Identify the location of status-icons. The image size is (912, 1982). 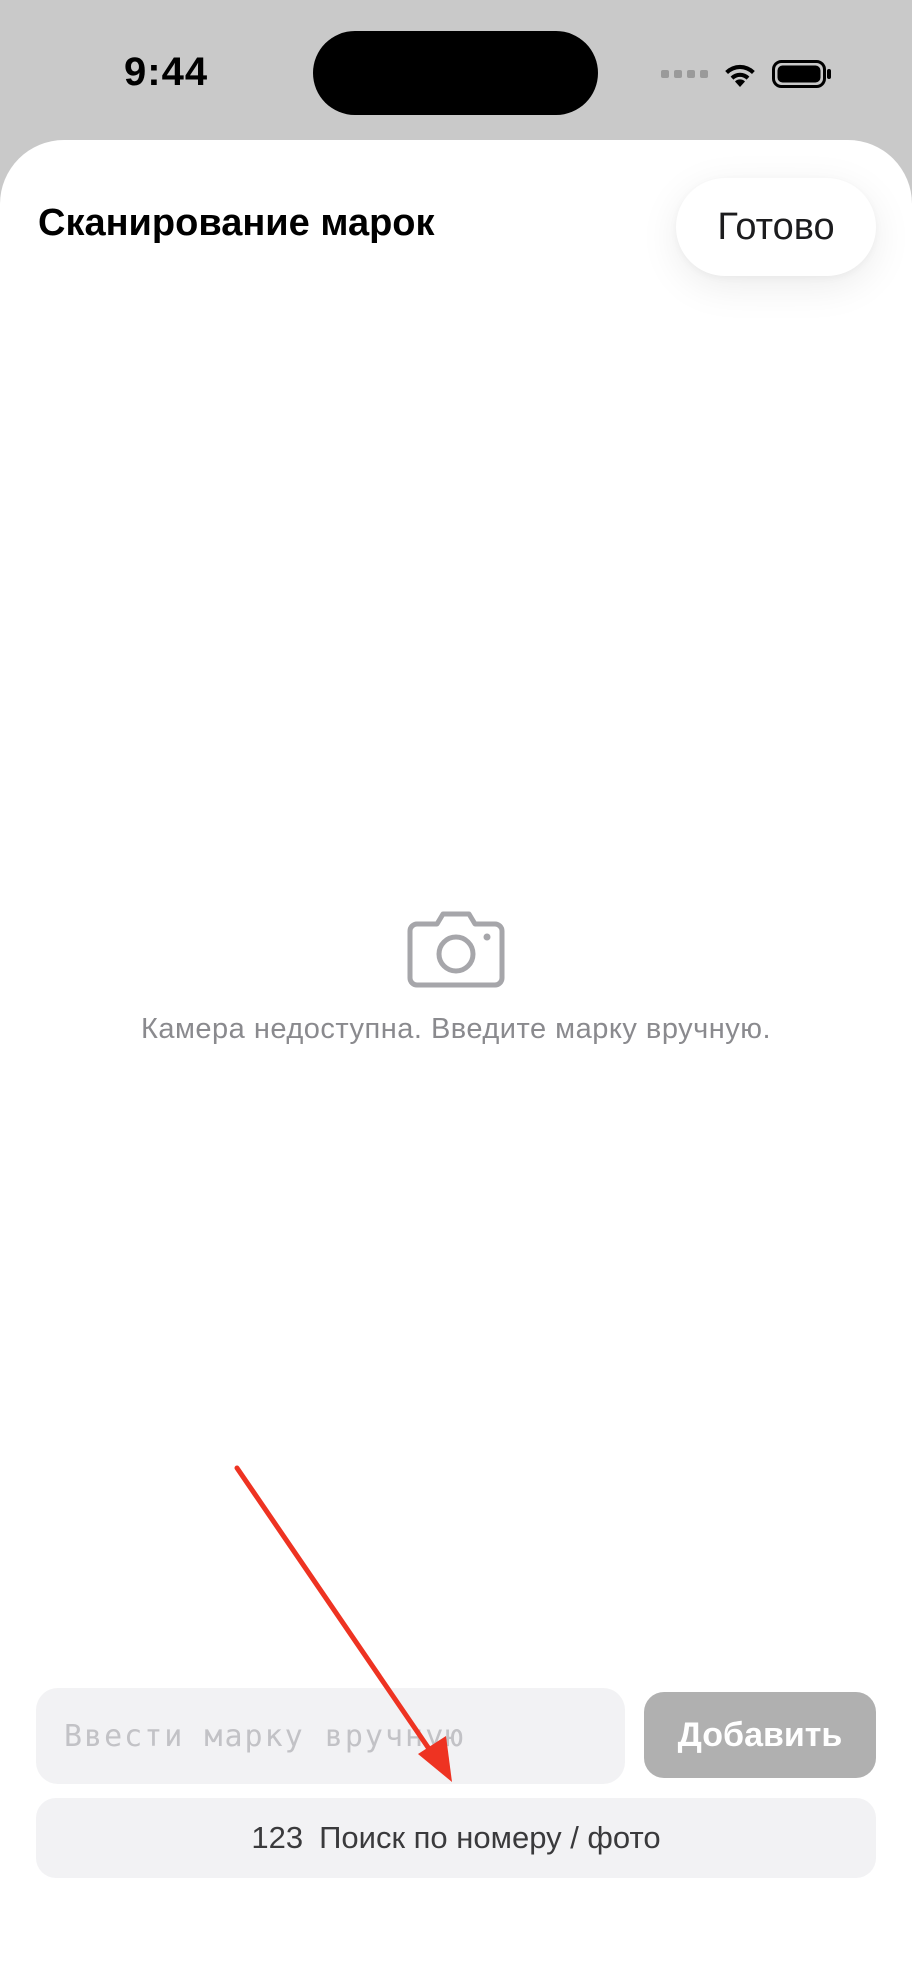
(746, 74).